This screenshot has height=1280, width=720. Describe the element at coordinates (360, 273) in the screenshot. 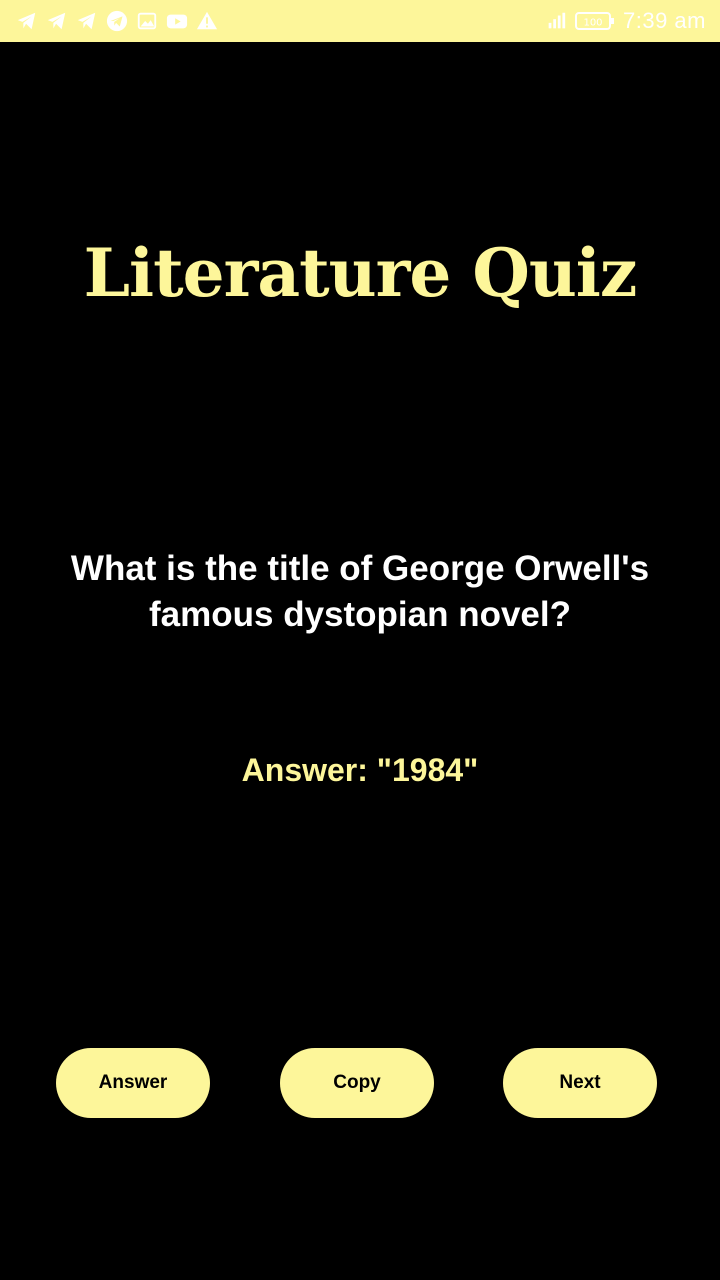

I see `page-title: Literature Quiz` at that location.